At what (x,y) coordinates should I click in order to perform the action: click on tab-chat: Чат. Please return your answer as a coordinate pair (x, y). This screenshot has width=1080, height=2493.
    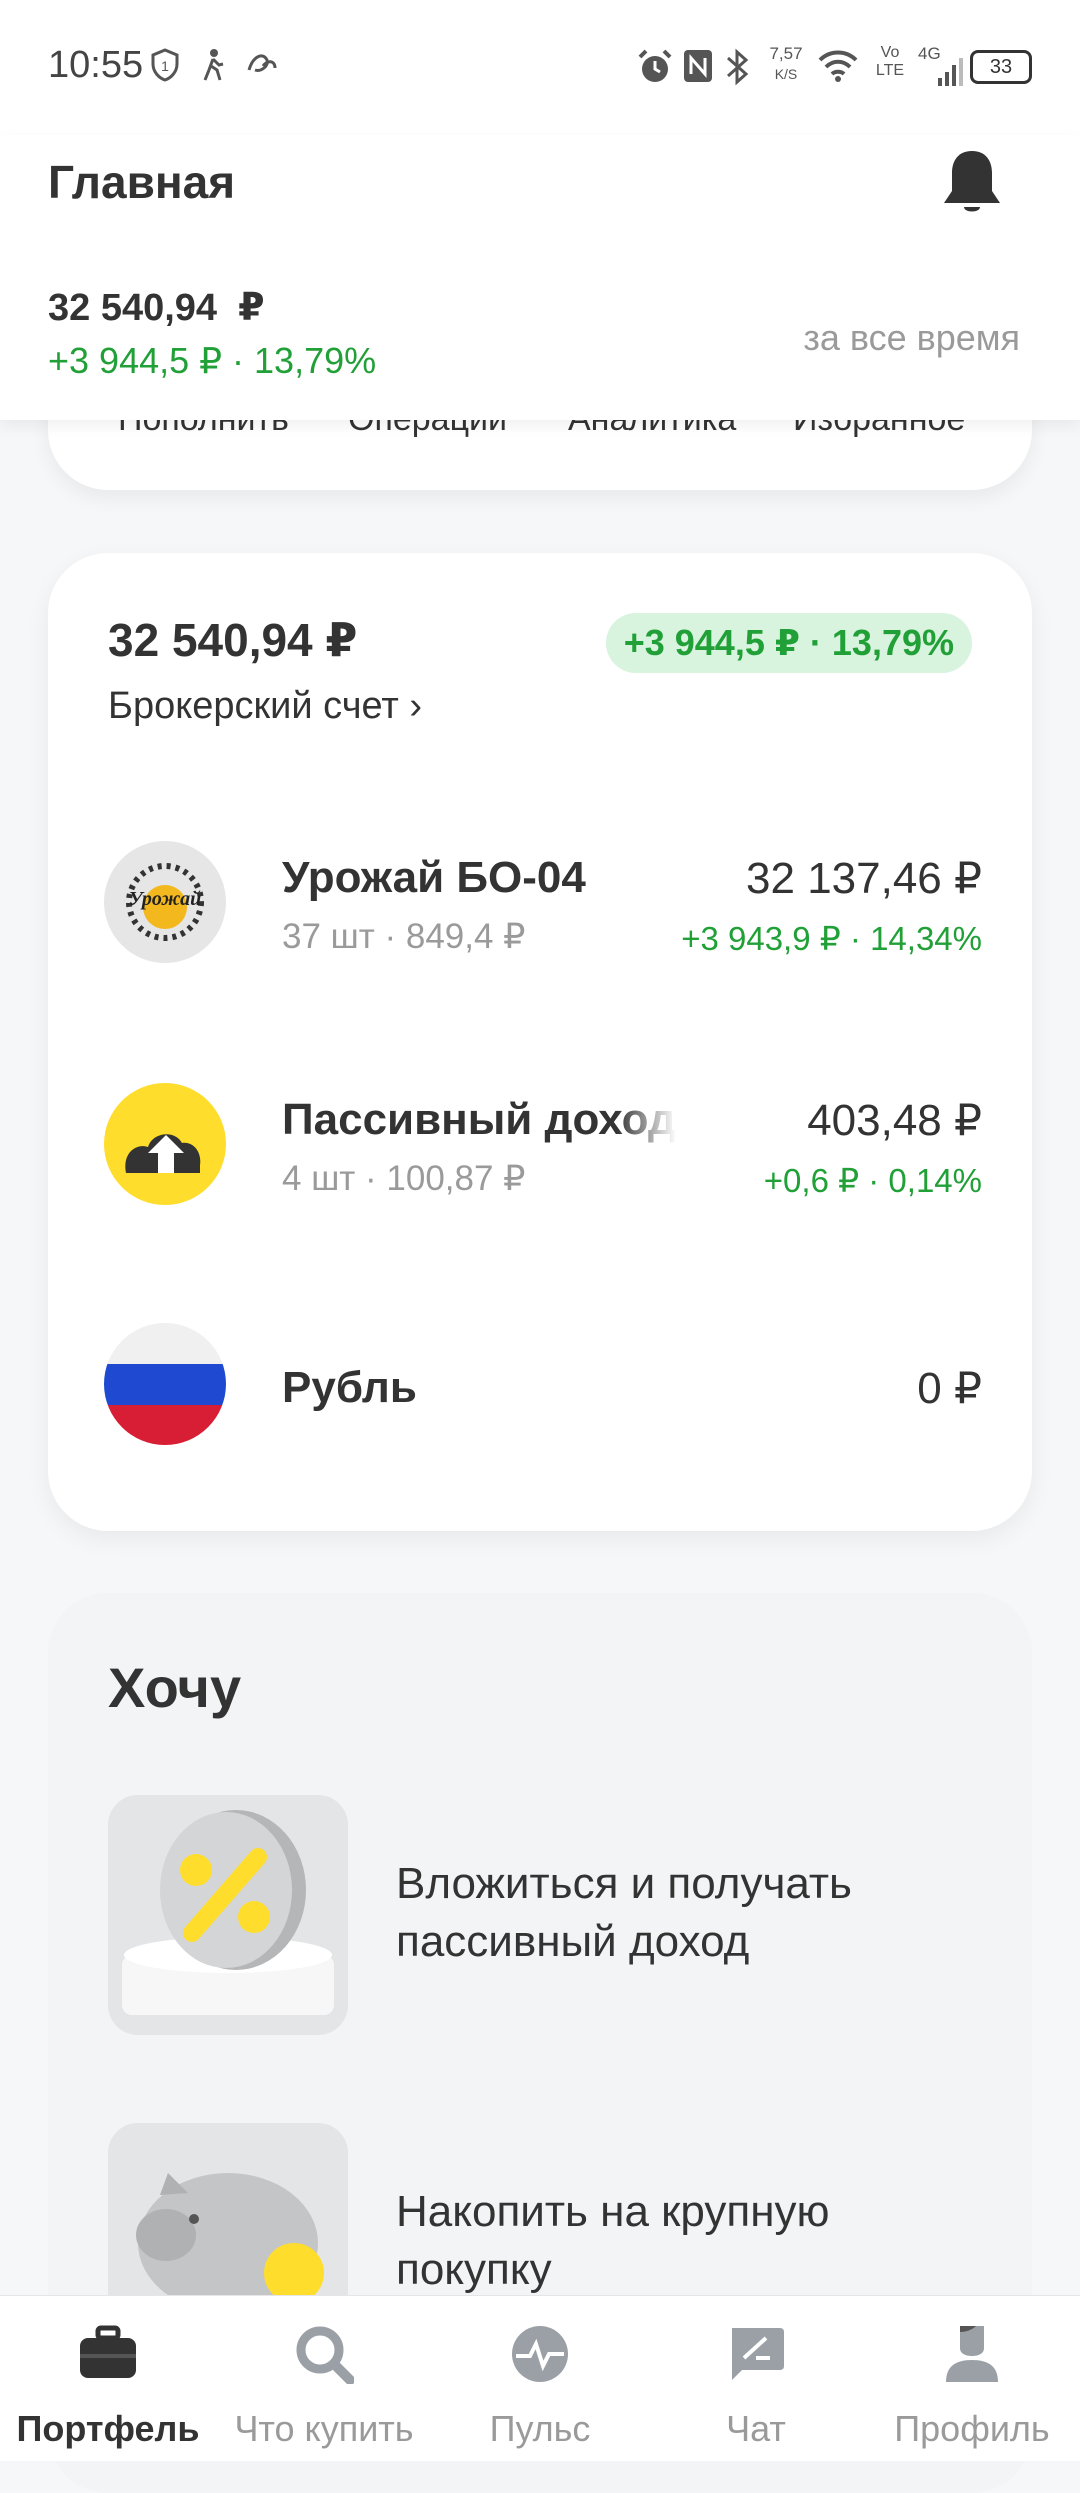
    Looking at the image, I should click on (756, 2378).